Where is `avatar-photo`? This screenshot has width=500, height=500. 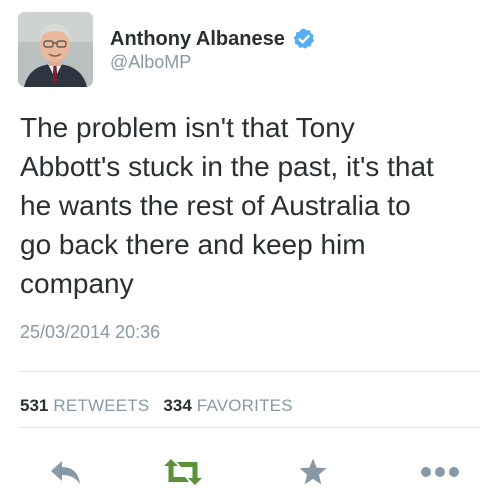 avatar-photo is located at coordinates (55, 49).